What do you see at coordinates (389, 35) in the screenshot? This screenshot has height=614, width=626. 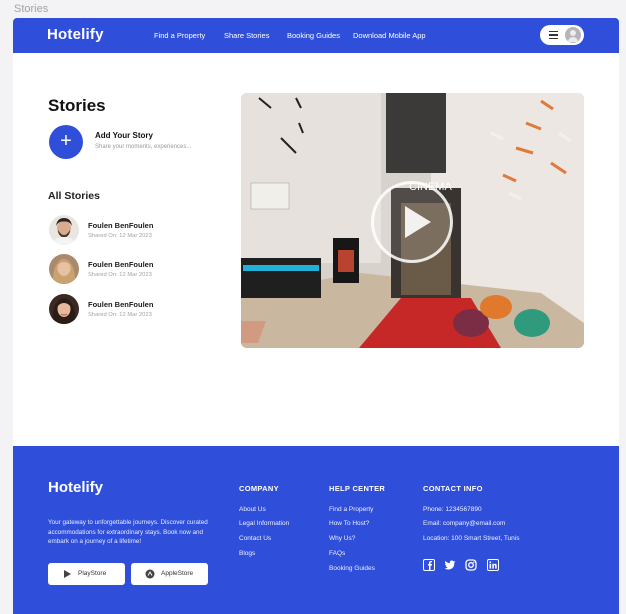 I see `nav-download-app: Download Mobile App` at bounding box center [389, 35].